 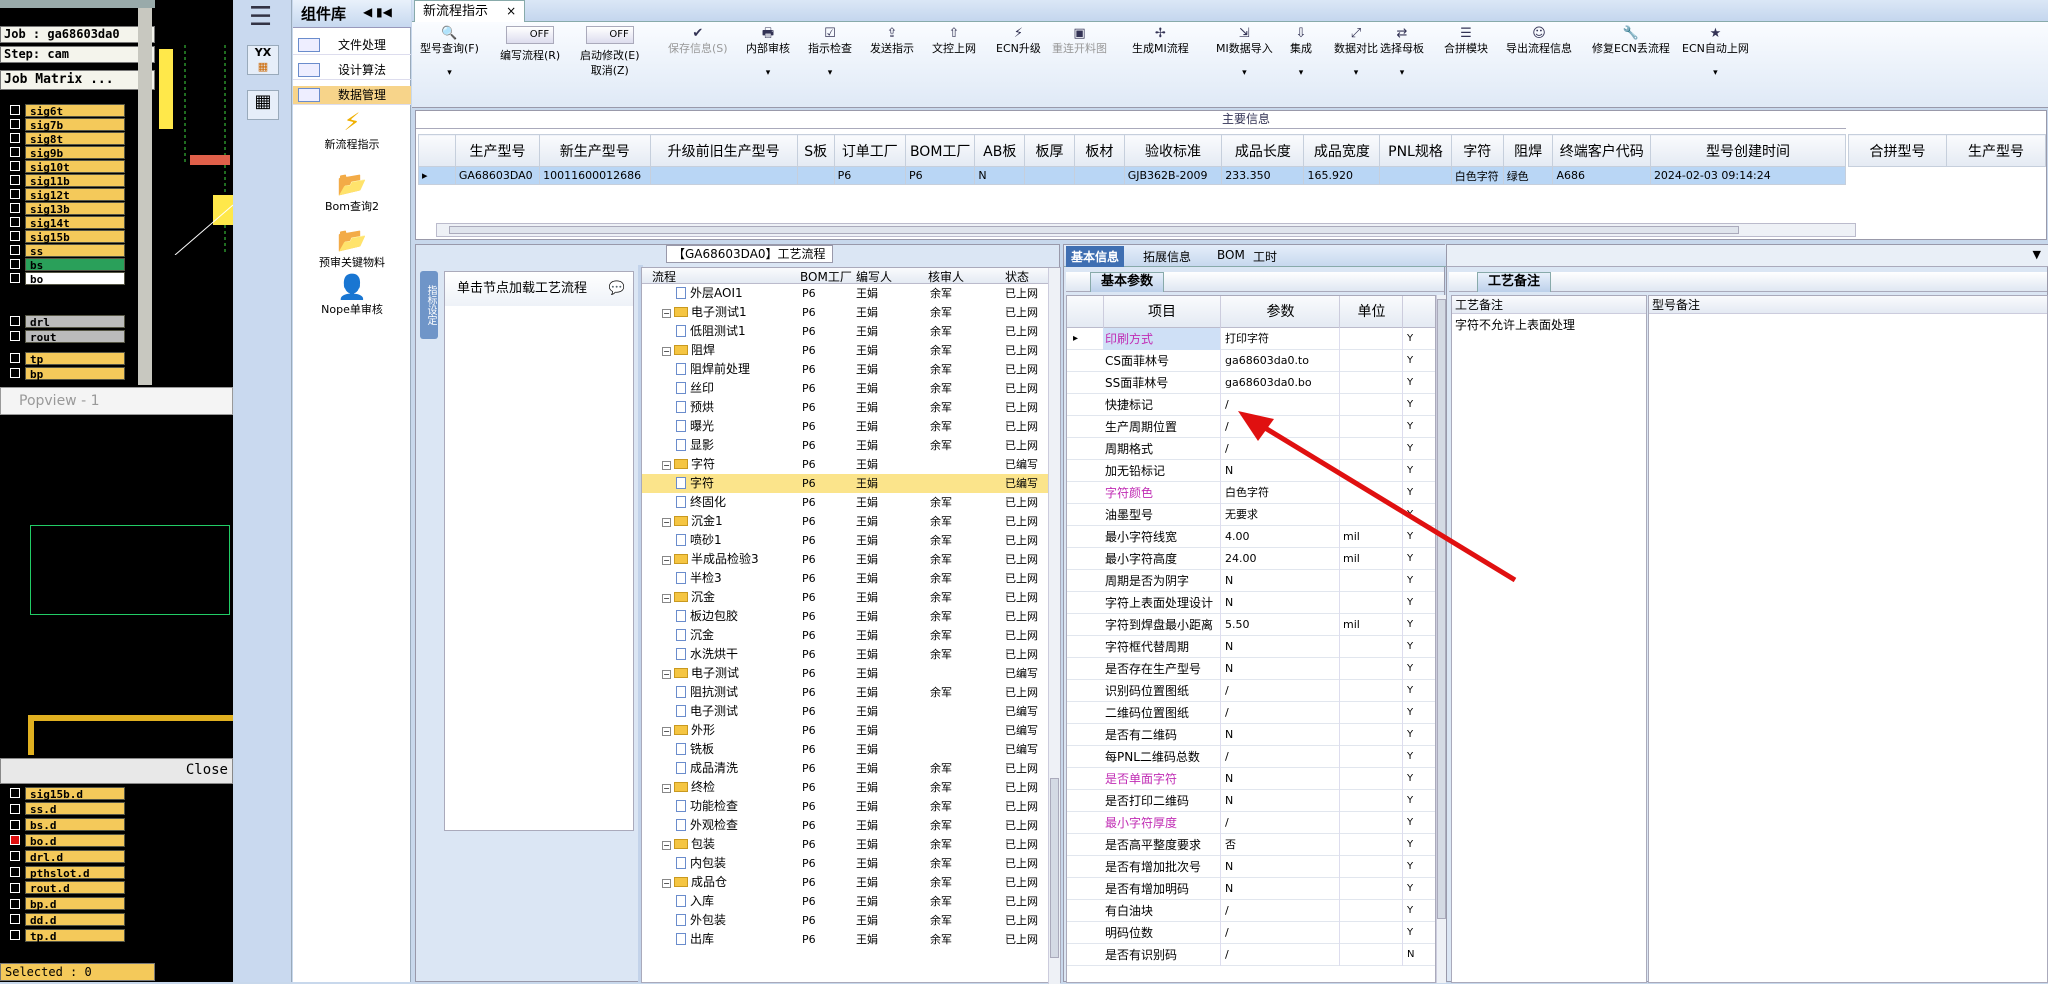 I want to click on tree-row: 低阻测试1 P6 王娟 余军 已上网, so click(x=851, y=331).